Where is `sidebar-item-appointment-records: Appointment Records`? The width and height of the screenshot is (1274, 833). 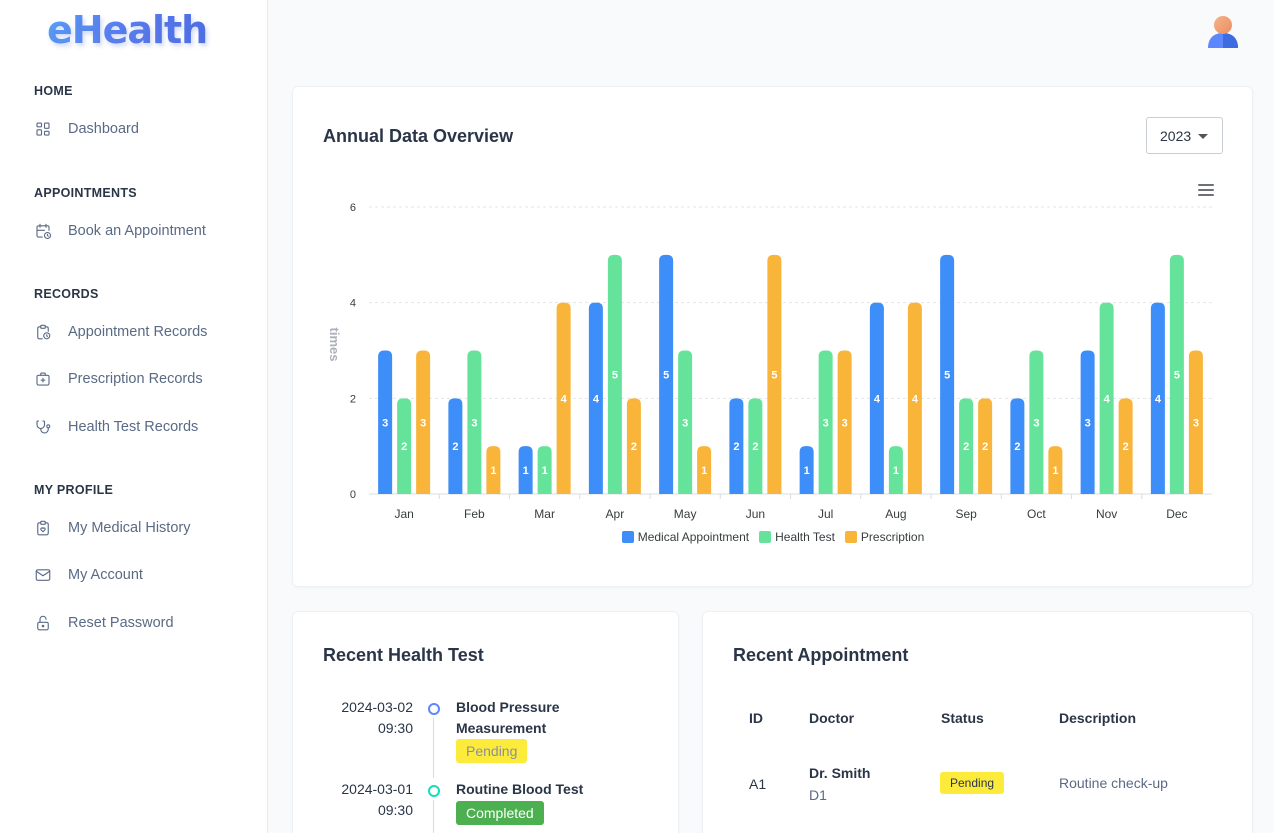 sidebar-item-appointment-records: Appointment Records is located at coordinates (120, 332).